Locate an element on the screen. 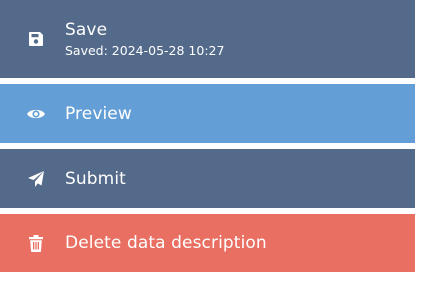  delete-label: Delete data description is located at coordinates (166, 243).